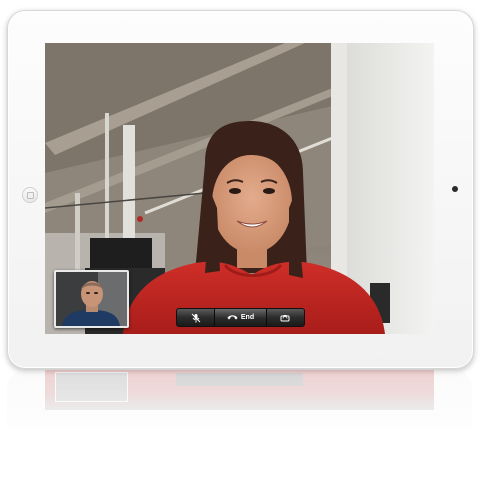 Image resolution: width=480 pixels, height=480 pixels. Describe the element at coordinates (247, 317) in the screenshot. I see `end-call-label: End` at that location.